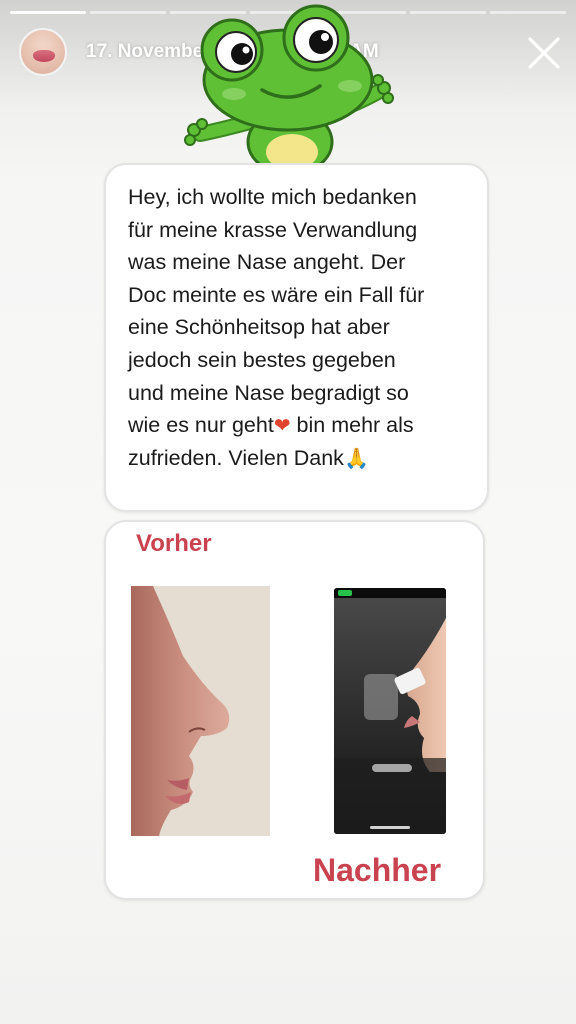 The height and width of the screenshot is (1024, 576). I want to click on message-line: Doc meinte es wäre ein Fall für, so click(276, 294).